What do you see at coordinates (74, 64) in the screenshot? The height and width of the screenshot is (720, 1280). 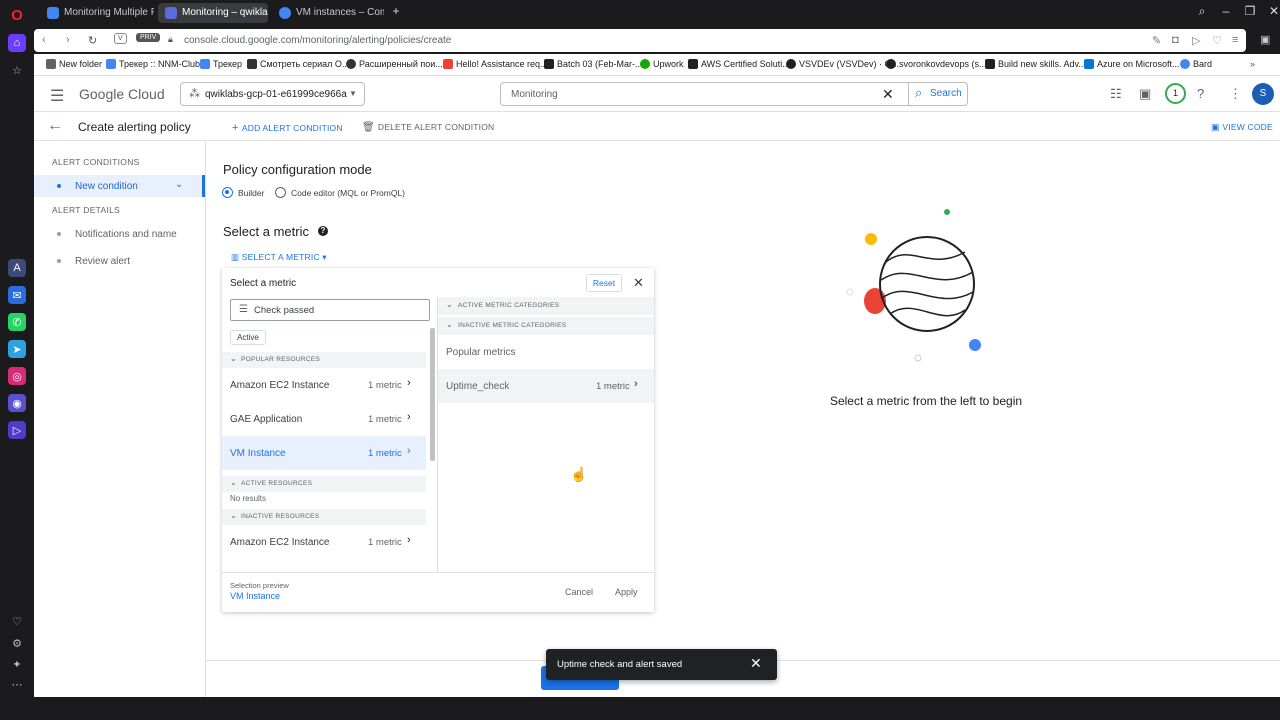 I see `bookmark-item: New folder` at bounding box center [74, 64].